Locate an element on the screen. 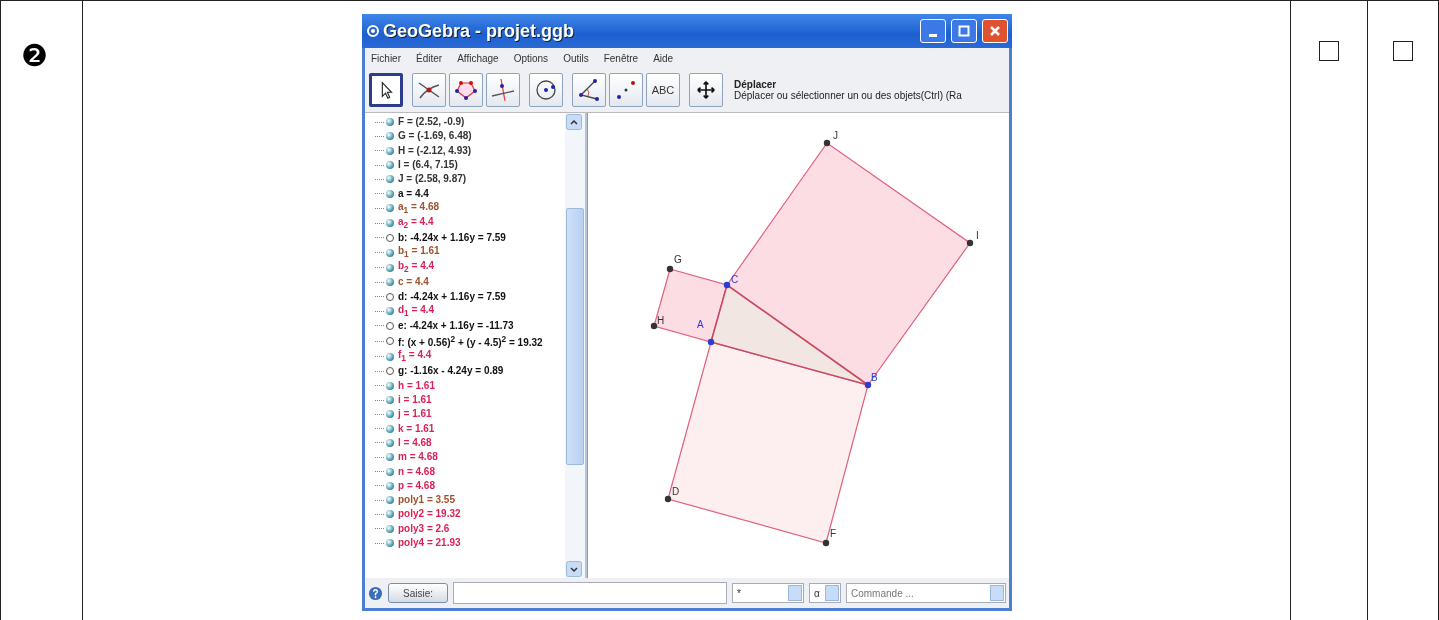 This screenshot has width=1439, height=620. minimize-button is located at coordinates (933, 31).